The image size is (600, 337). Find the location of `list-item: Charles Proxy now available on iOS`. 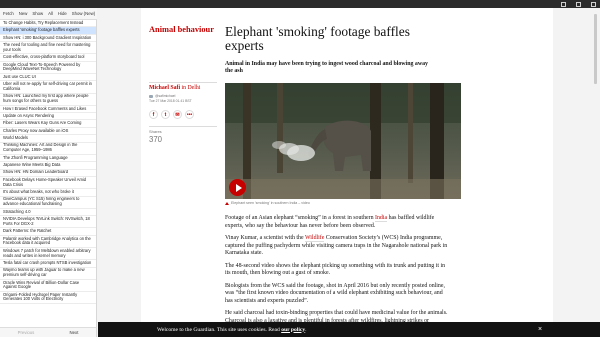

list-item: Charles Proxy now available on iOS is located at coordinates (48, 132).